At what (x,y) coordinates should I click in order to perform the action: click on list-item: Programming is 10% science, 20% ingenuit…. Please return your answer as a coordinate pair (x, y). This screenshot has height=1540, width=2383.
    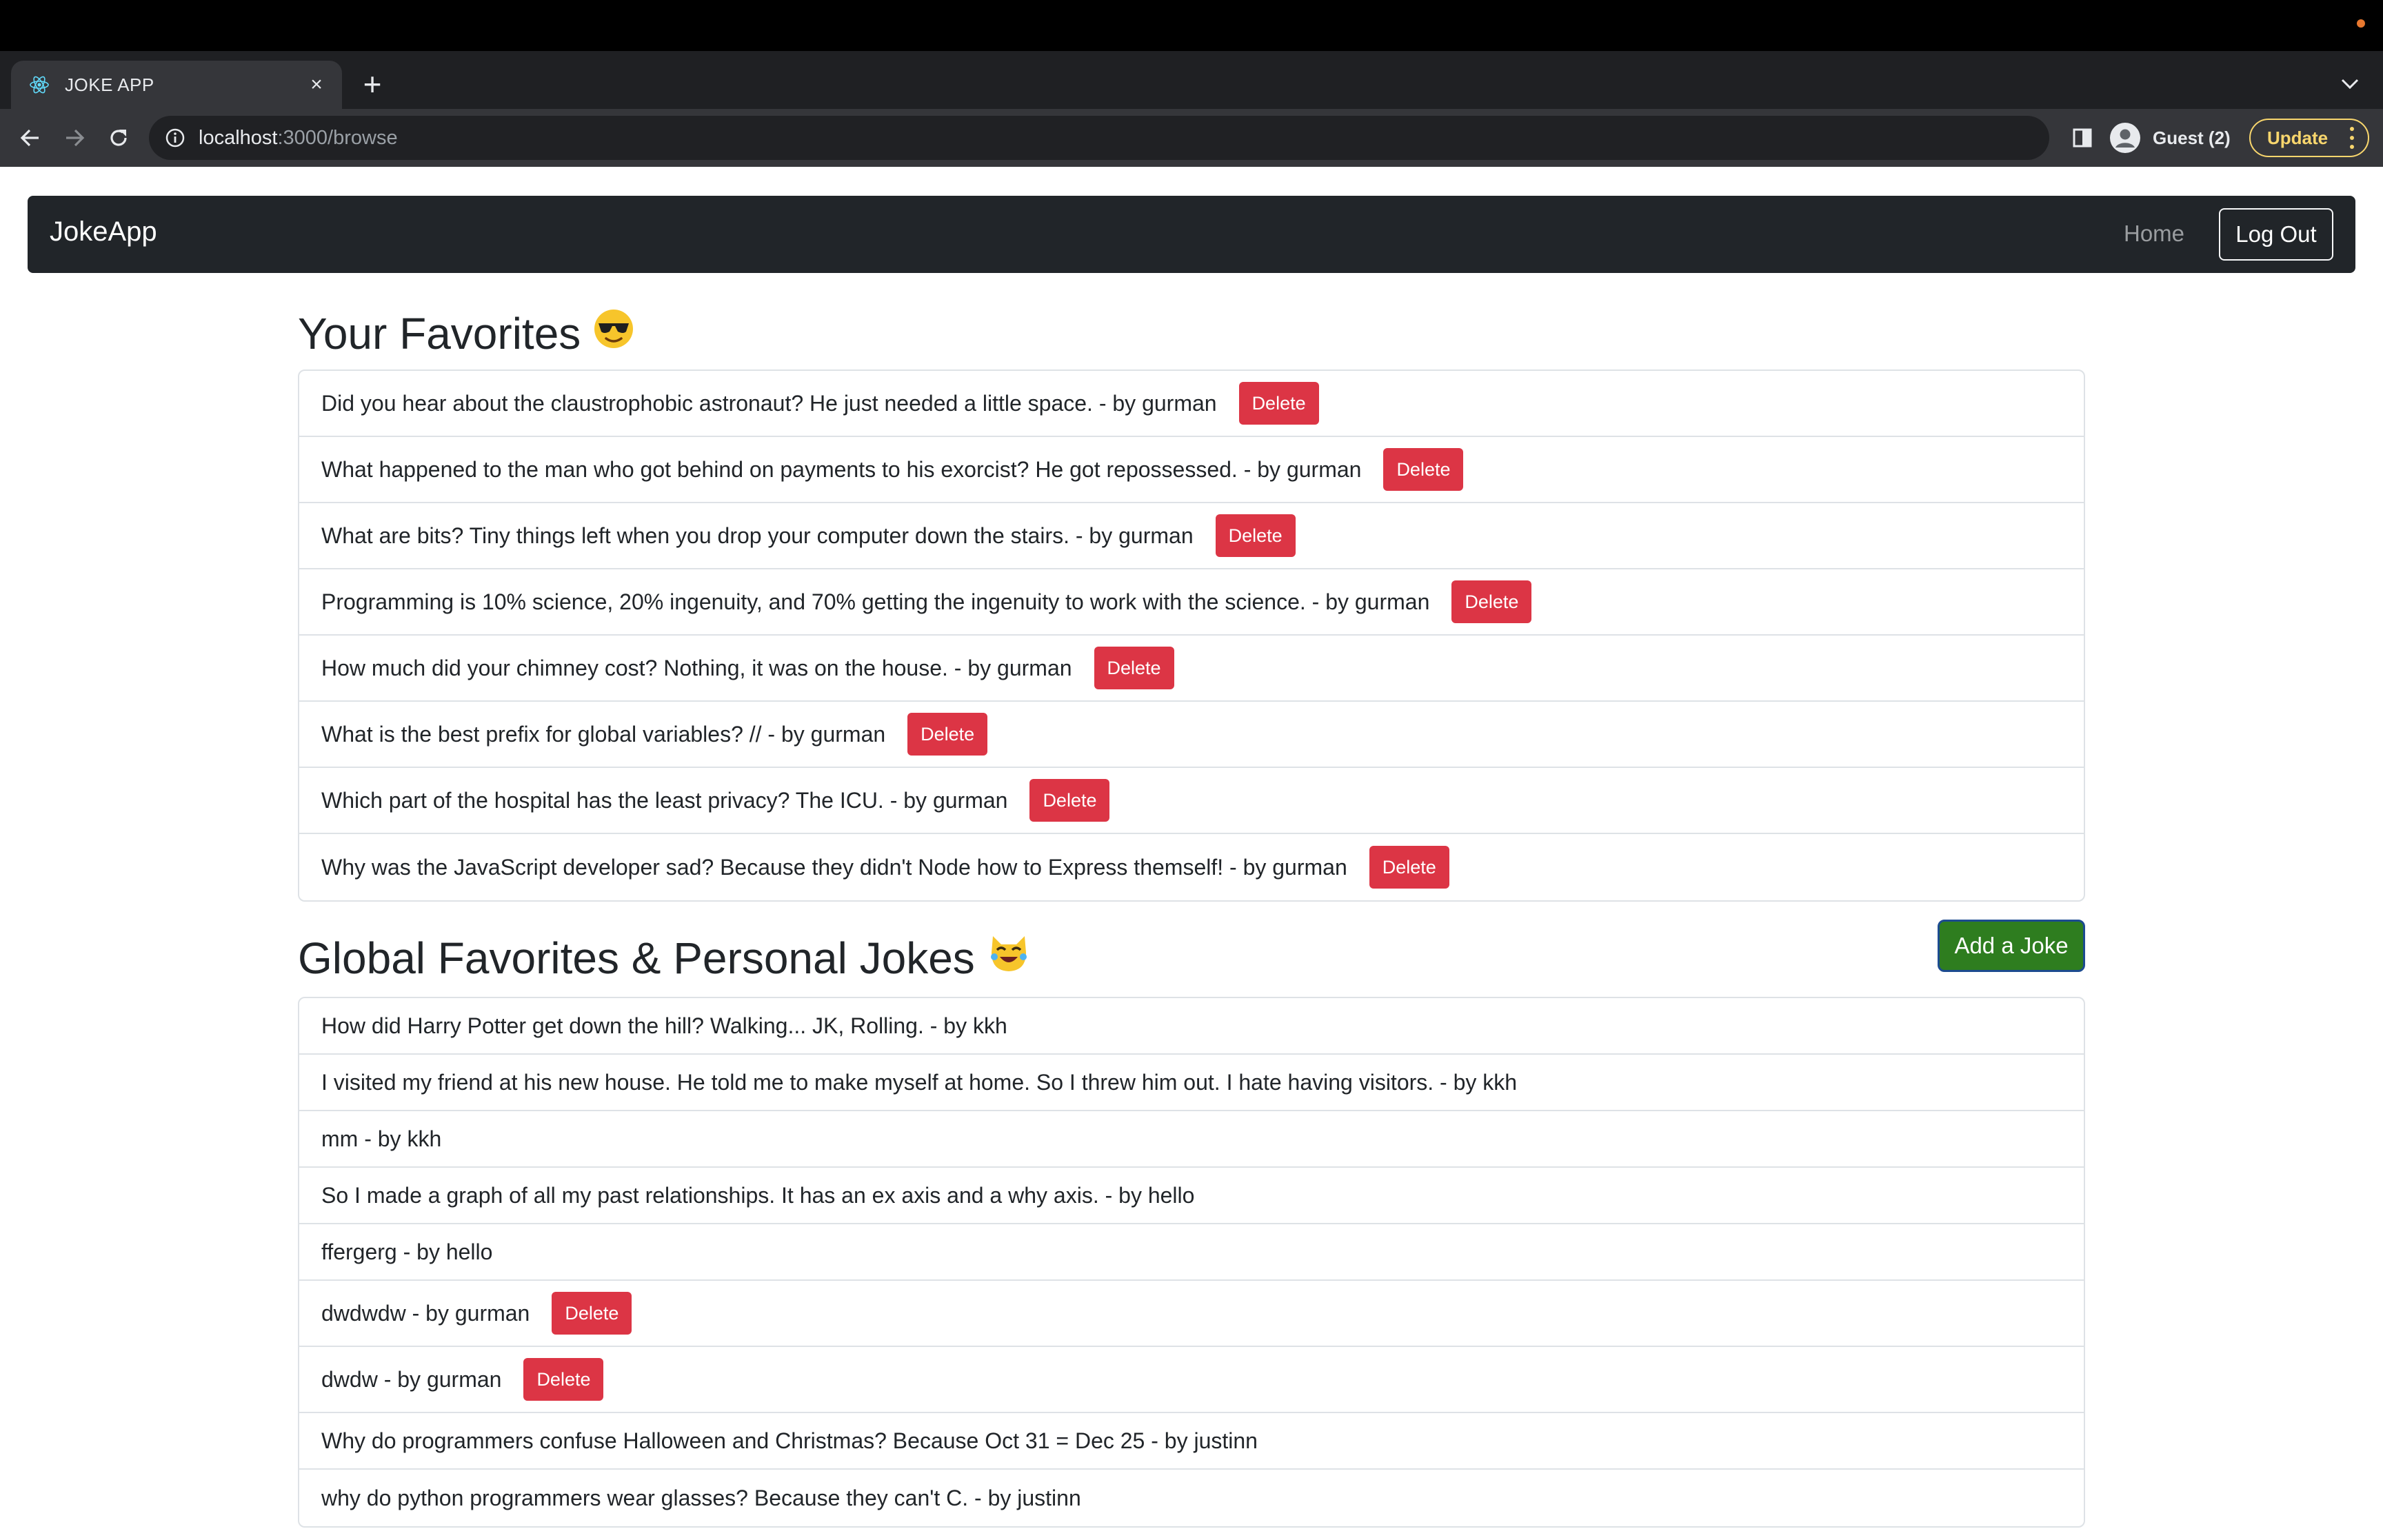
    Looking at the image, I should click on (1191, 602).